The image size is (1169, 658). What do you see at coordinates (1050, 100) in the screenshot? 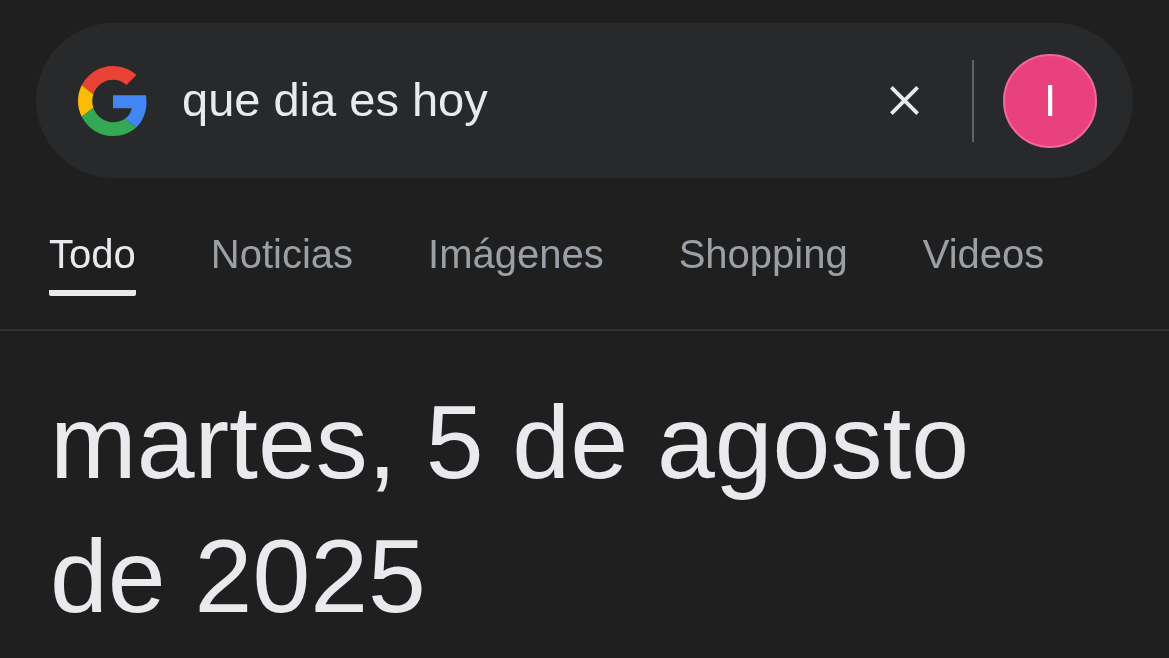
I see `avatar-button: I` at bounding box center [1050, 100].